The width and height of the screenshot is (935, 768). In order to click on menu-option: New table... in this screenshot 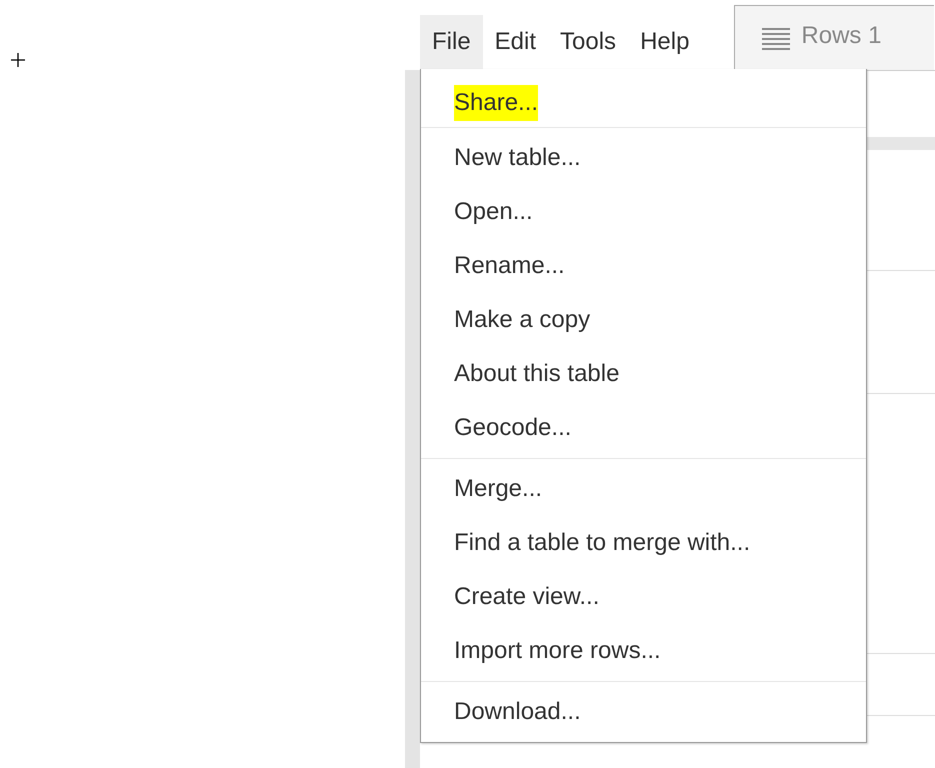, I will do `click(517, 158)`.